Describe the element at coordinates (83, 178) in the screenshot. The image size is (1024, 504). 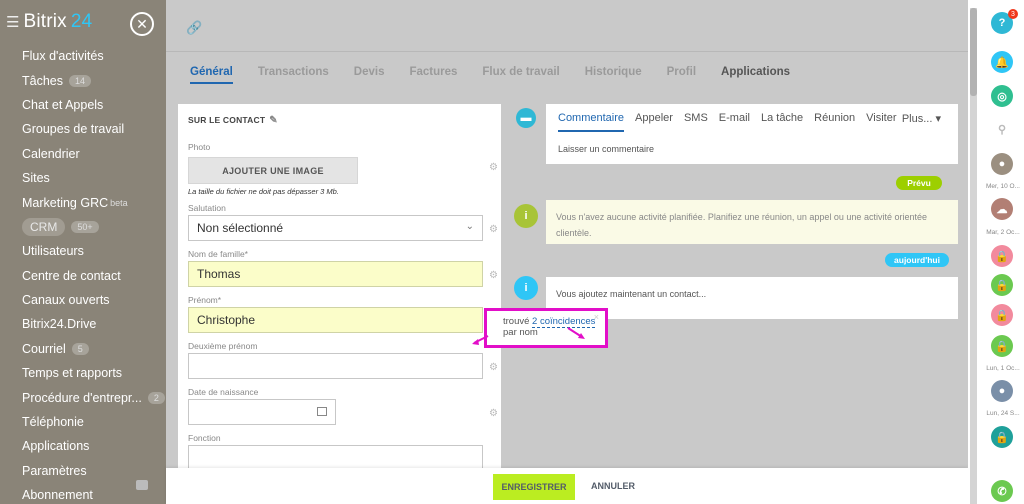
I see `sidebar-item-sites: Sites` at that location.